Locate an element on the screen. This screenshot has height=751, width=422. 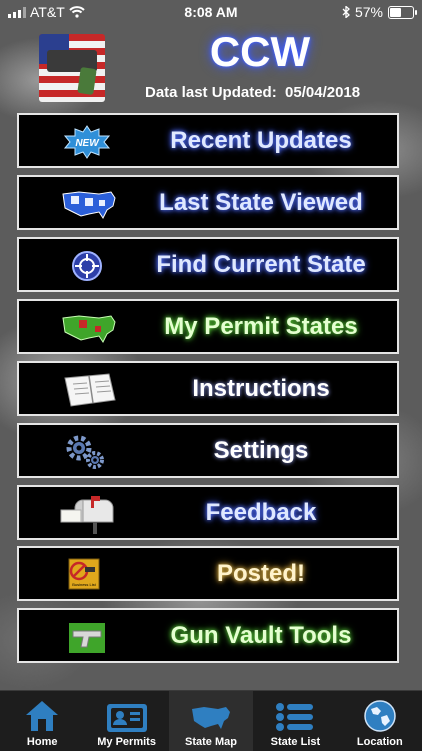
app-logo is located at coordinates (72, 68).